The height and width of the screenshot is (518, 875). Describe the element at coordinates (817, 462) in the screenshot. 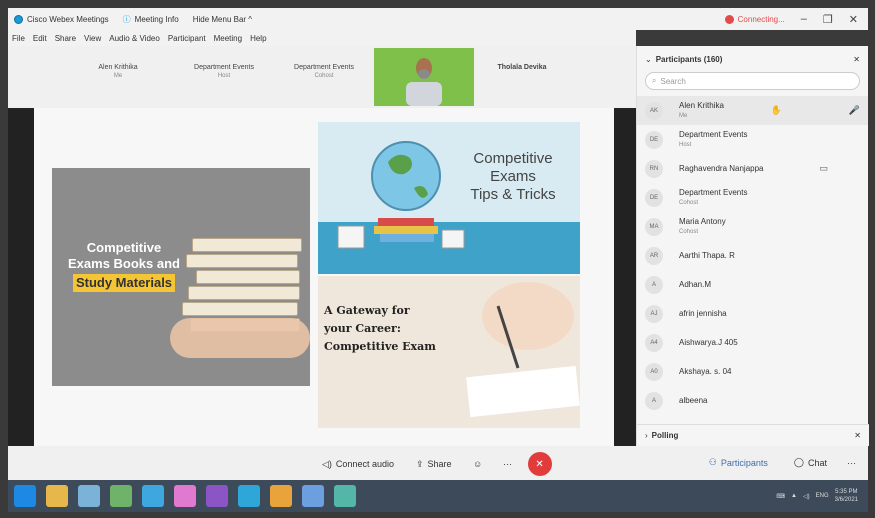

I see `chat-label: Chat` at that location.